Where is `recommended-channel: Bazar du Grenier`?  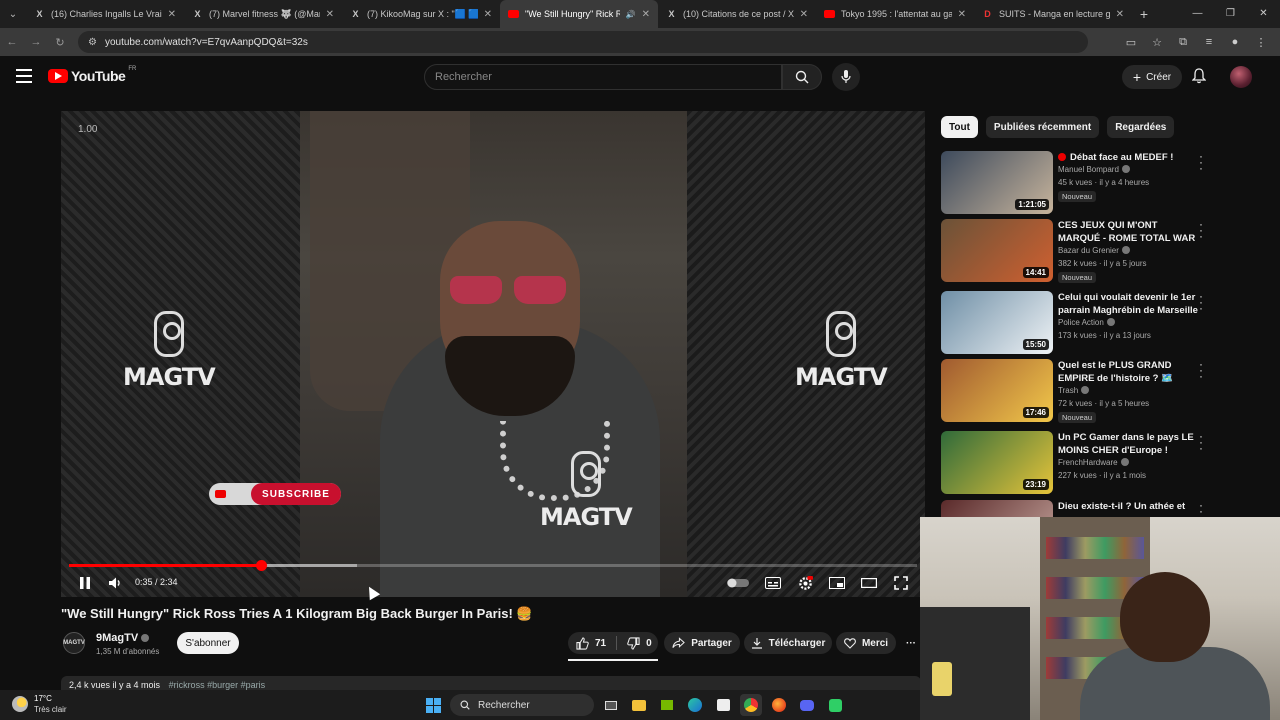
recommended-channel: Bazar du Grenier is located at coordinates (1094, 250).